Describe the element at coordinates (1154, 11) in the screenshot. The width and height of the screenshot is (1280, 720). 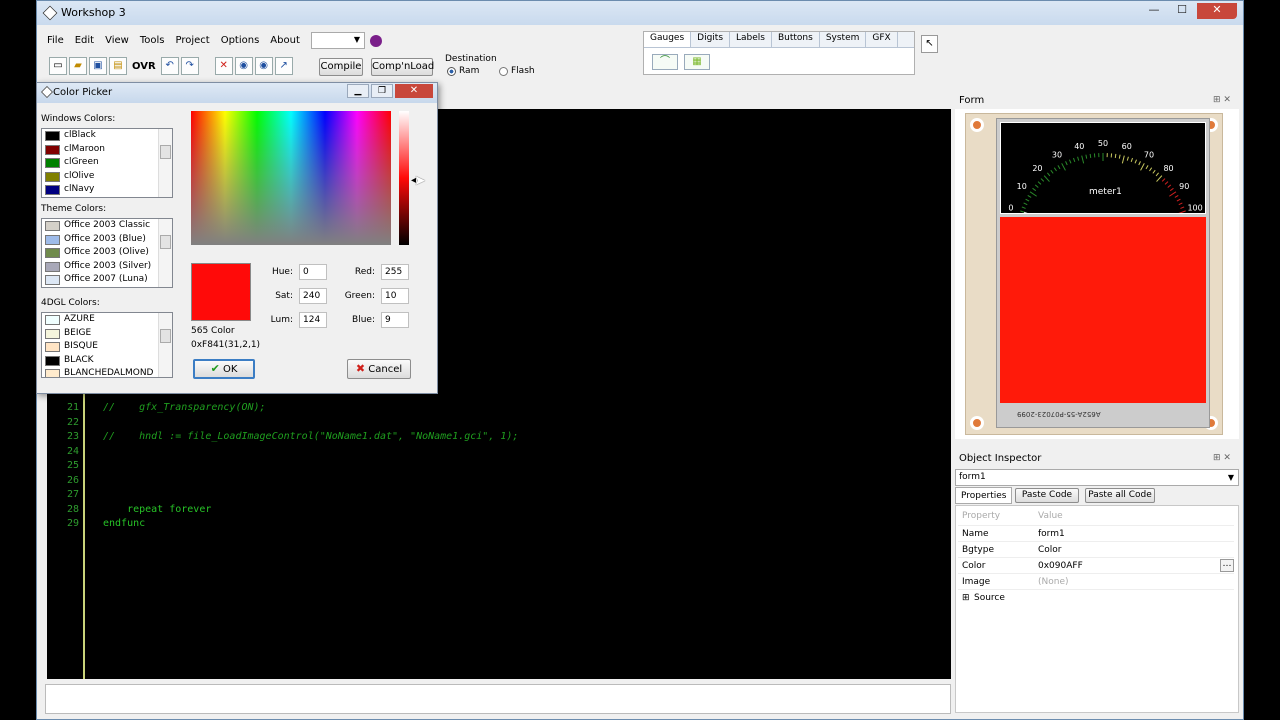
I see `minimize-button: —` at that location.